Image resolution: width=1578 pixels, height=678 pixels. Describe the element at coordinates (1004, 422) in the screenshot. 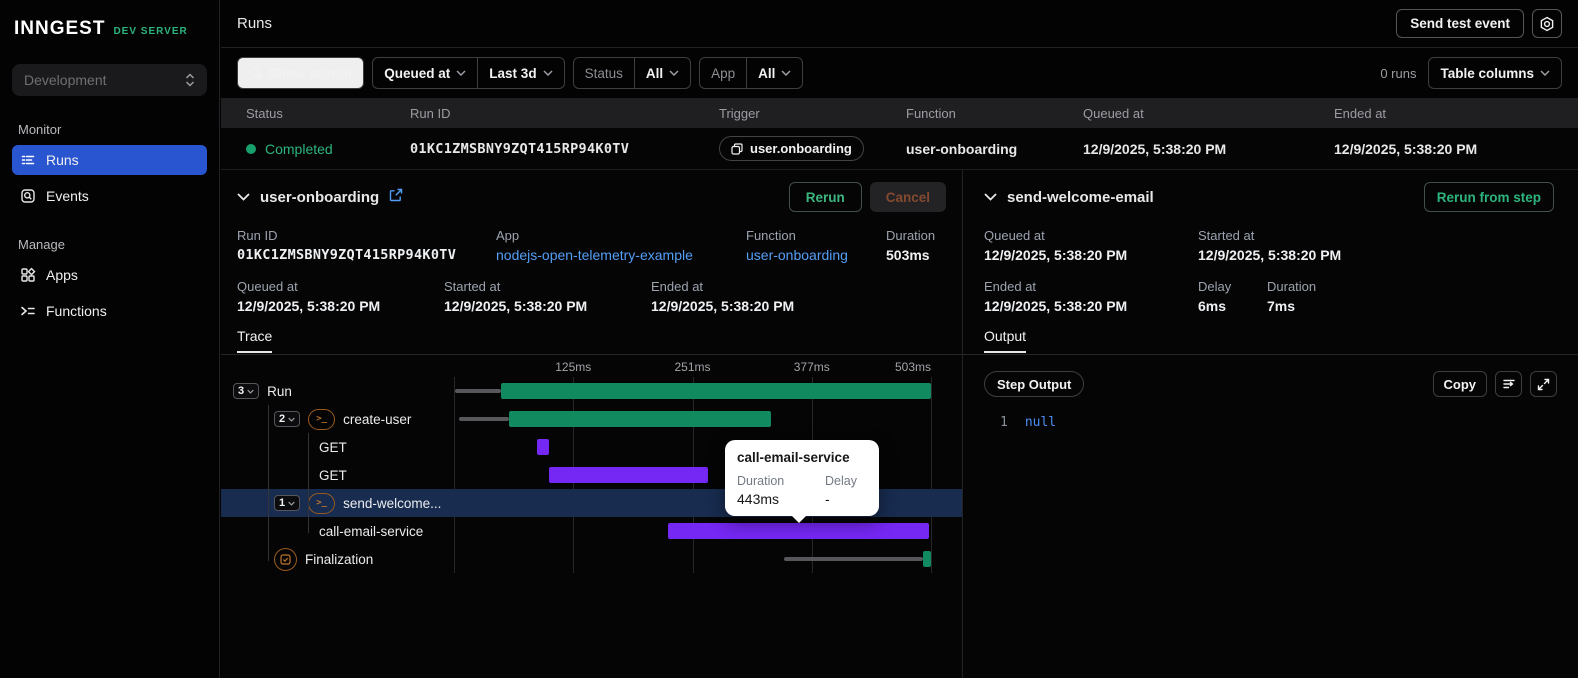

I see `line-number: 1` at that location.